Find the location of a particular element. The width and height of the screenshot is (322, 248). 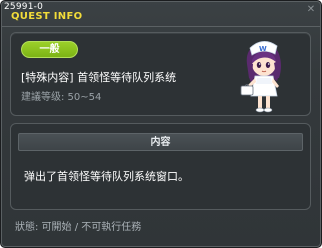

category-badge: 一般 is located at coordinates (49, 49).